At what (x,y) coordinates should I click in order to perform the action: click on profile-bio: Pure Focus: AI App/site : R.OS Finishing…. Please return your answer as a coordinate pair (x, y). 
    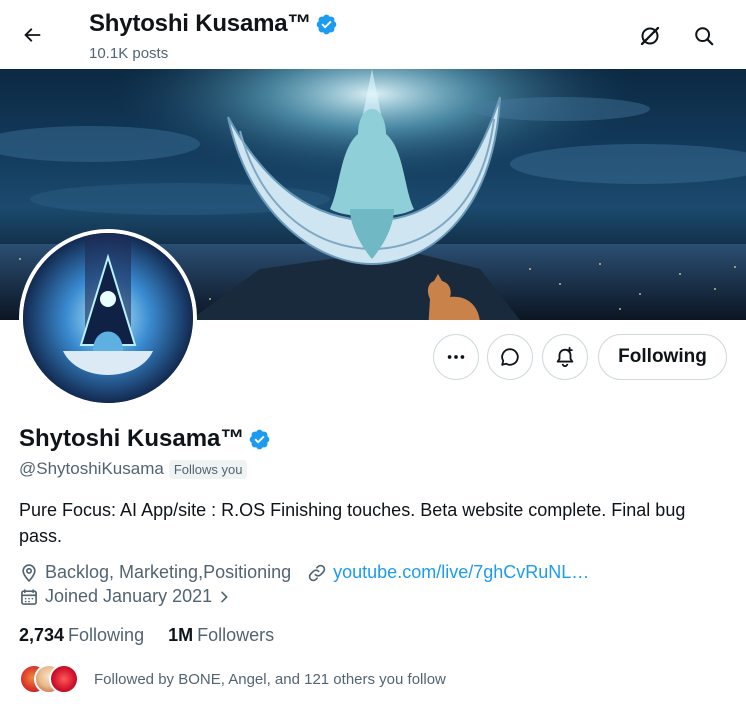
    Looking at the image, I should click on (352, 523).